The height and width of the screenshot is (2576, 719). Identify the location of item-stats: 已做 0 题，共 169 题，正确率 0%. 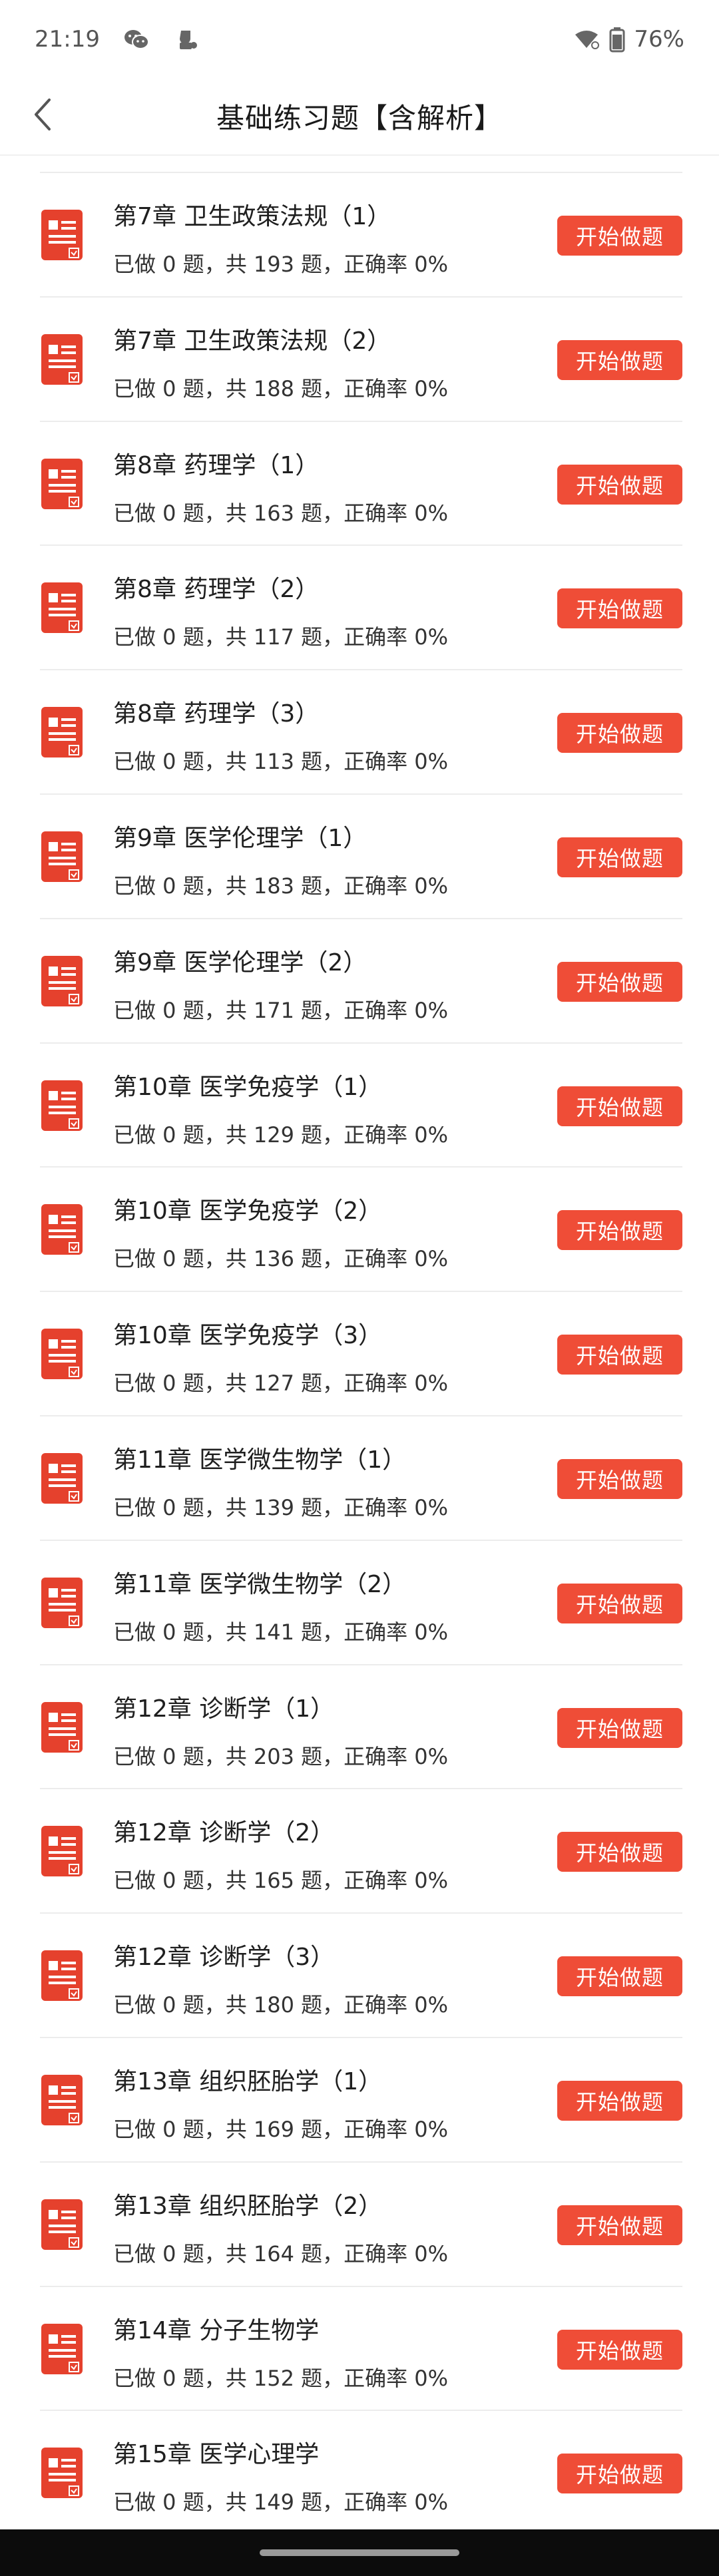
(281, 2129).